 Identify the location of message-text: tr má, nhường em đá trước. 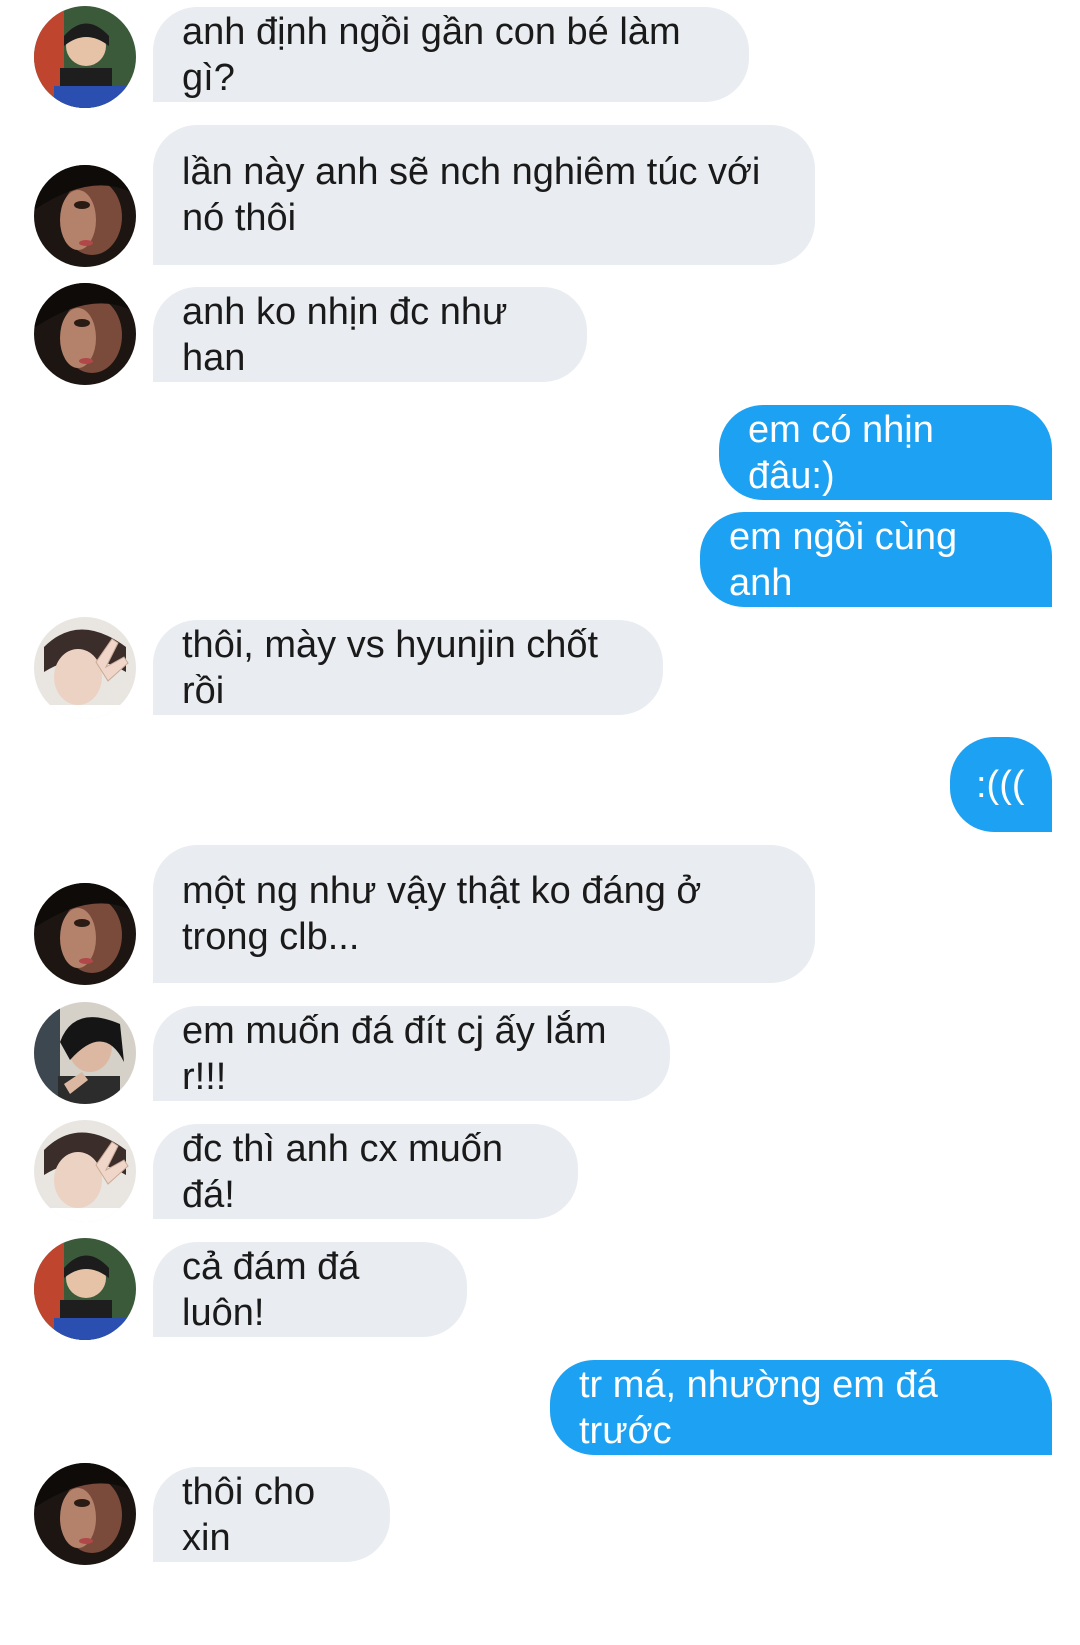
(758, 1407).